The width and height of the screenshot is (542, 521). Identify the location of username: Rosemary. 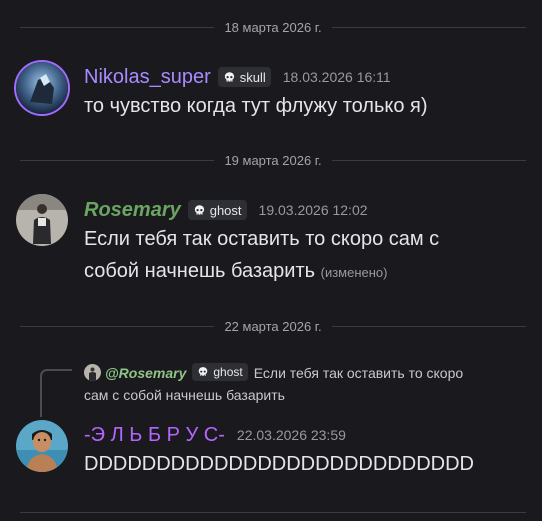
(132, 210).